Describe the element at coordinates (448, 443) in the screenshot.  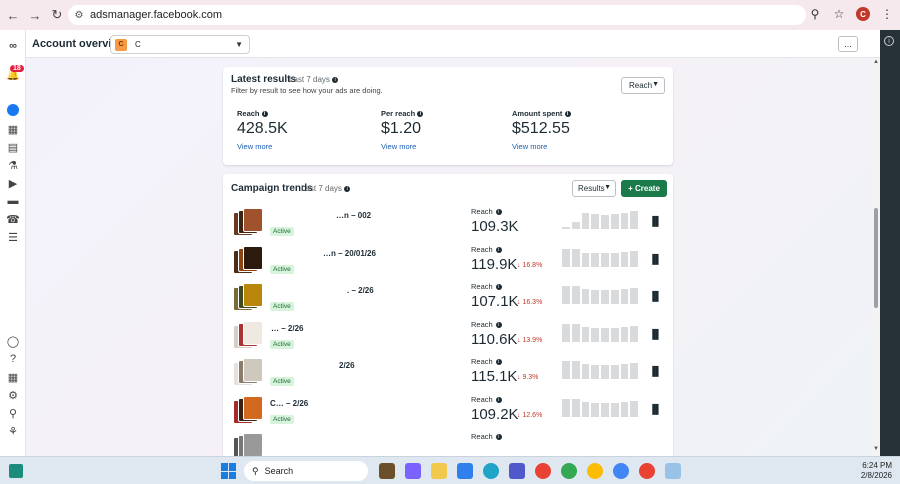
I see `campaign-row: Reach i` at that location.